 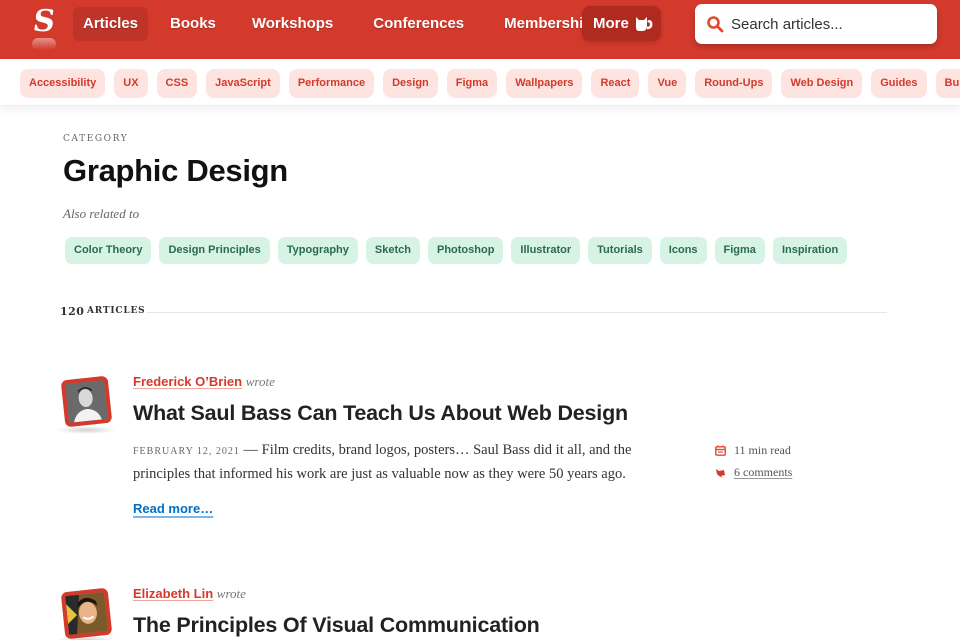 I want to click on topic-tag: Figma, so click(x=472, y=83).